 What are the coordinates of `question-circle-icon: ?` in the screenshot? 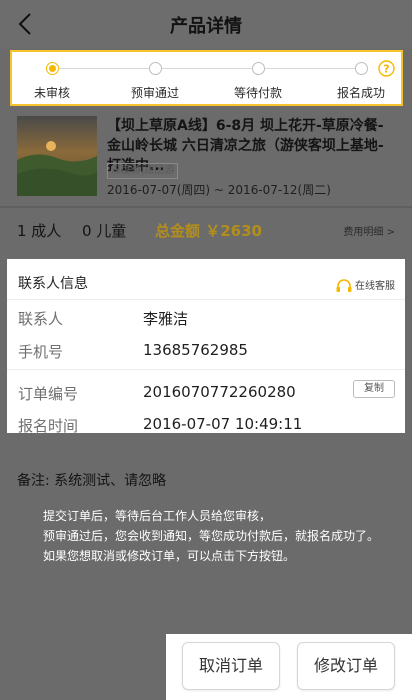 It's located at (386, 68).